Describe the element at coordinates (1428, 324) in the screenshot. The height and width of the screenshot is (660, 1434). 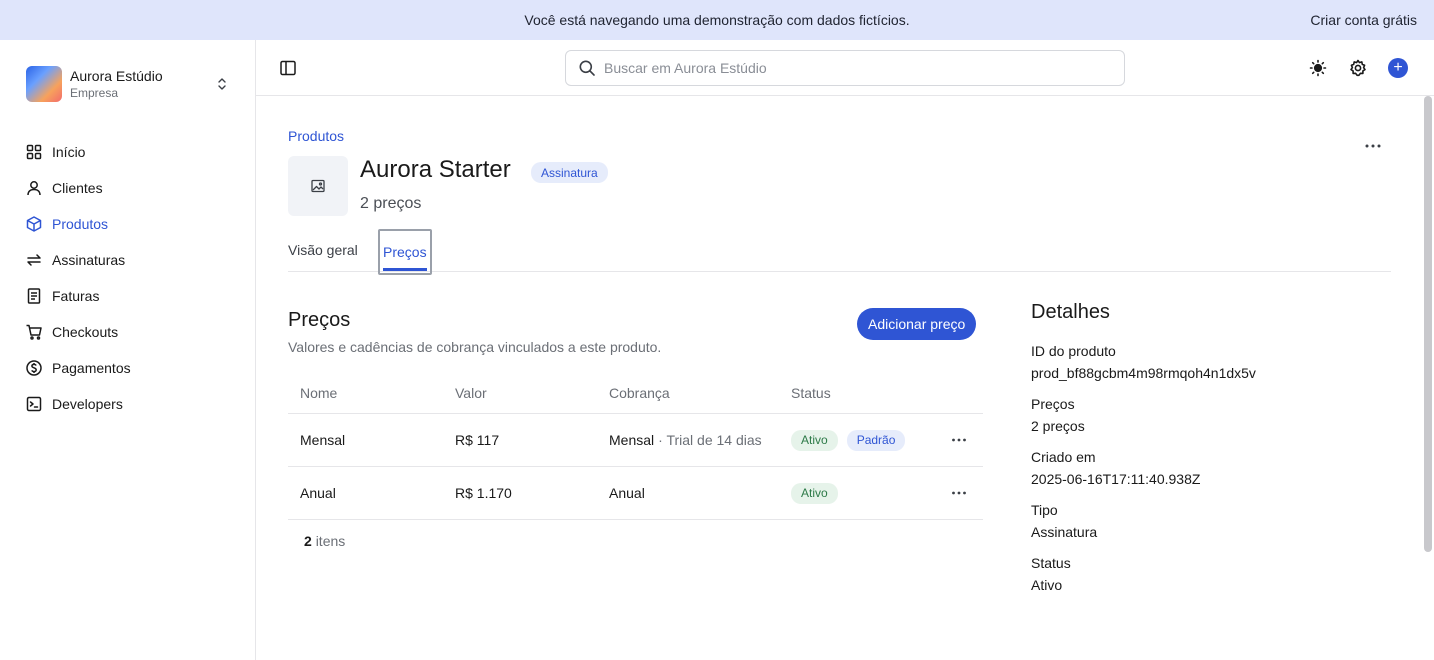
I see `scrollbar` at that location.